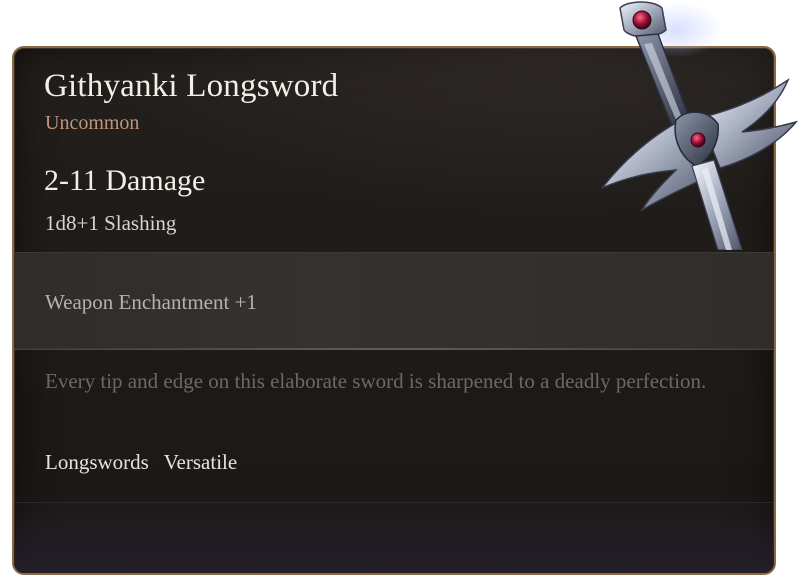 This screenshot has height=577, width=800. What do you see at coordinates (111, 223) in the screenshot?
I see `item-damage-detail: 1d8+1 Slashing` at bounding box center [111, 223].